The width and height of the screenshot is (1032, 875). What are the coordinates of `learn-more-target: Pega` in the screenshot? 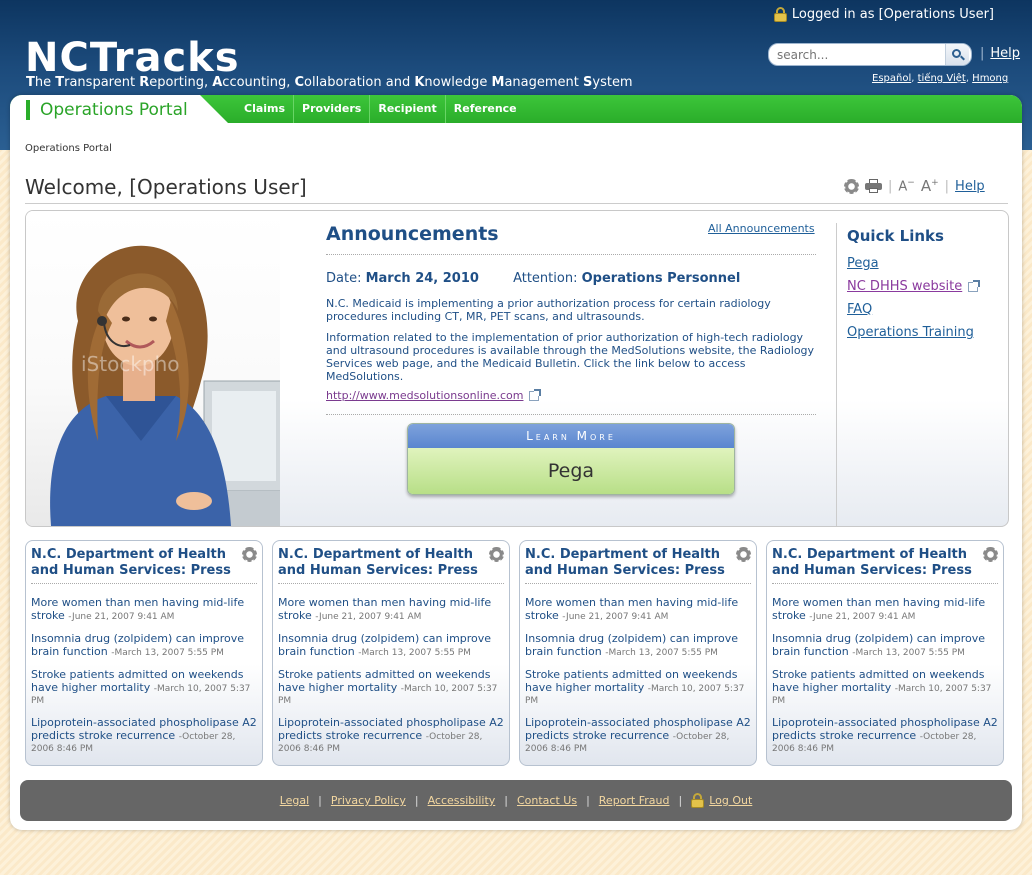 It's located at (571, 471).